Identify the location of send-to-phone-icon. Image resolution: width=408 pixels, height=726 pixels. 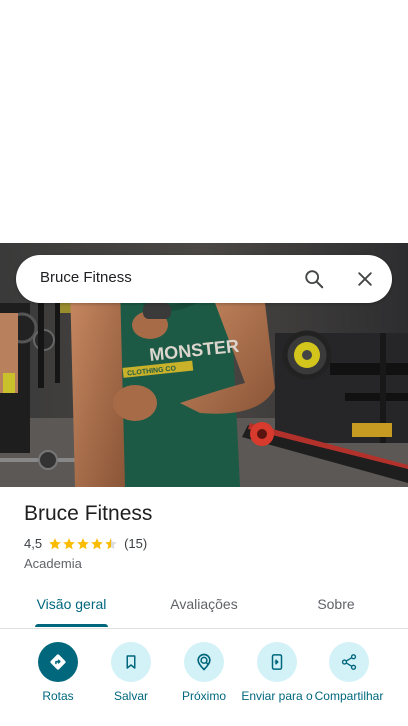
(277, 662).